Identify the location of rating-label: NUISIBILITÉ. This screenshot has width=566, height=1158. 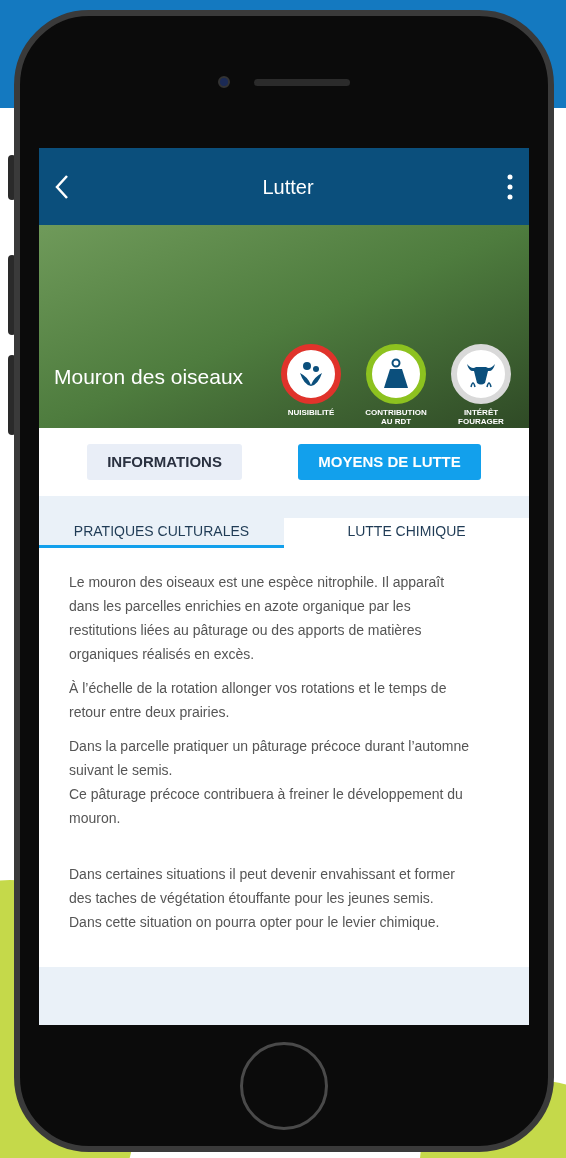
(311, 412).